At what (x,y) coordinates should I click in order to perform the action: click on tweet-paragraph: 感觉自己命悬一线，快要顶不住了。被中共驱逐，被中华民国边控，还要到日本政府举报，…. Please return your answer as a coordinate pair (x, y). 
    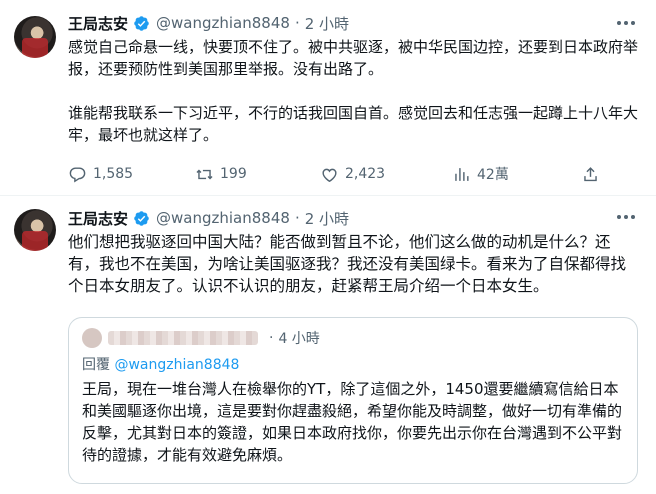
    Looking at the image, I should click on (353, 58).